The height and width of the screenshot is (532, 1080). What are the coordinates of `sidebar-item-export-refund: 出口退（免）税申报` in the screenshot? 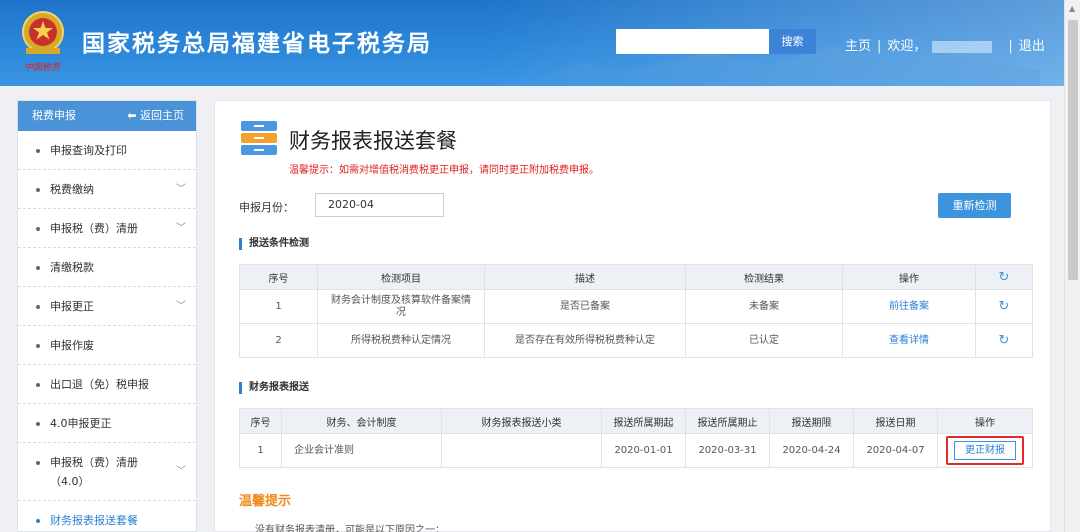 It's located at (107, 384).